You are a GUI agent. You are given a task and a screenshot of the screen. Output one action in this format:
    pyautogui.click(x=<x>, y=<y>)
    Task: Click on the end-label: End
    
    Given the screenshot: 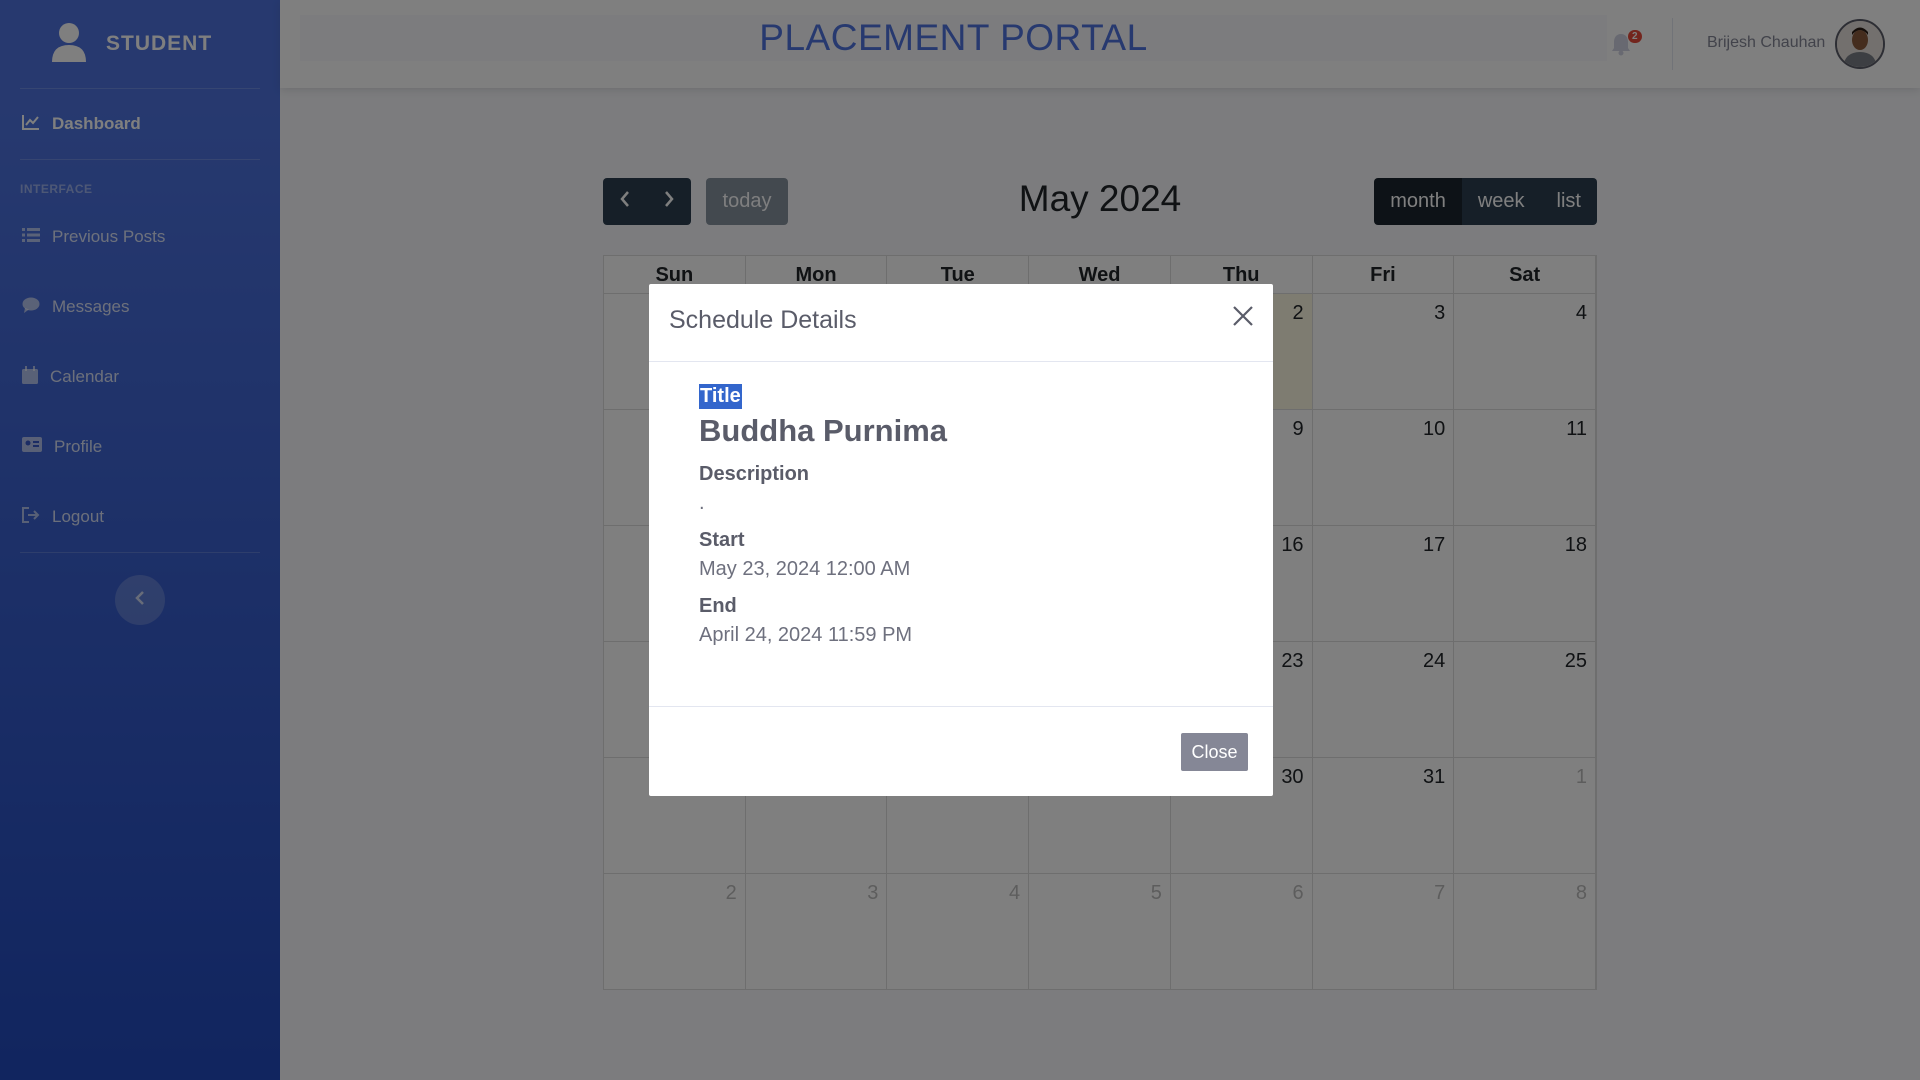 What is the action you would take?
    pyautogui.click(x=718, y=606)
    